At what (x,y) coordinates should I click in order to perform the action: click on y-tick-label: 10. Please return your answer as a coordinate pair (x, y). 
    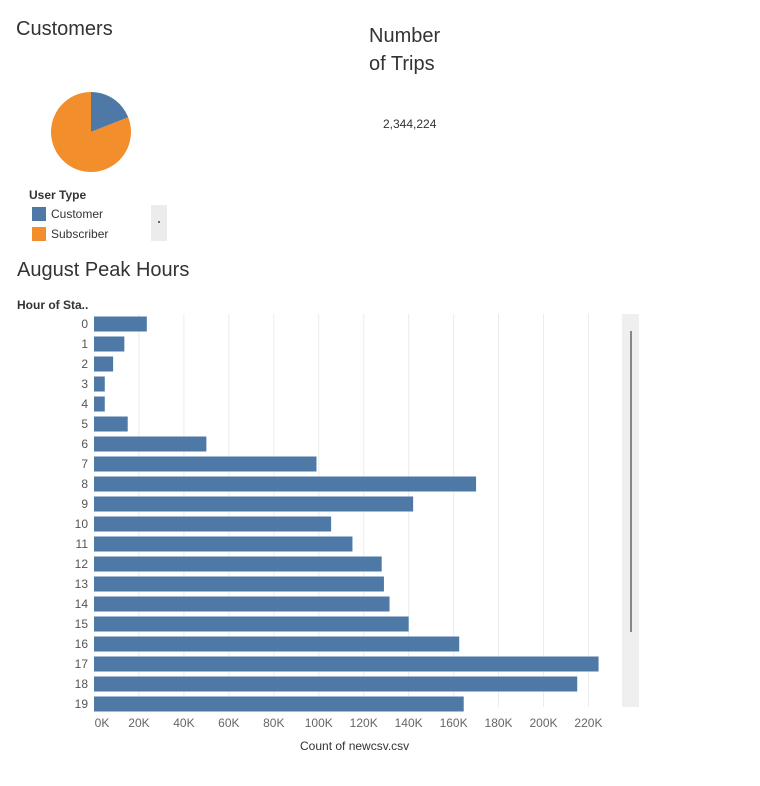
    Looking at the image, I should click on (82, 524).